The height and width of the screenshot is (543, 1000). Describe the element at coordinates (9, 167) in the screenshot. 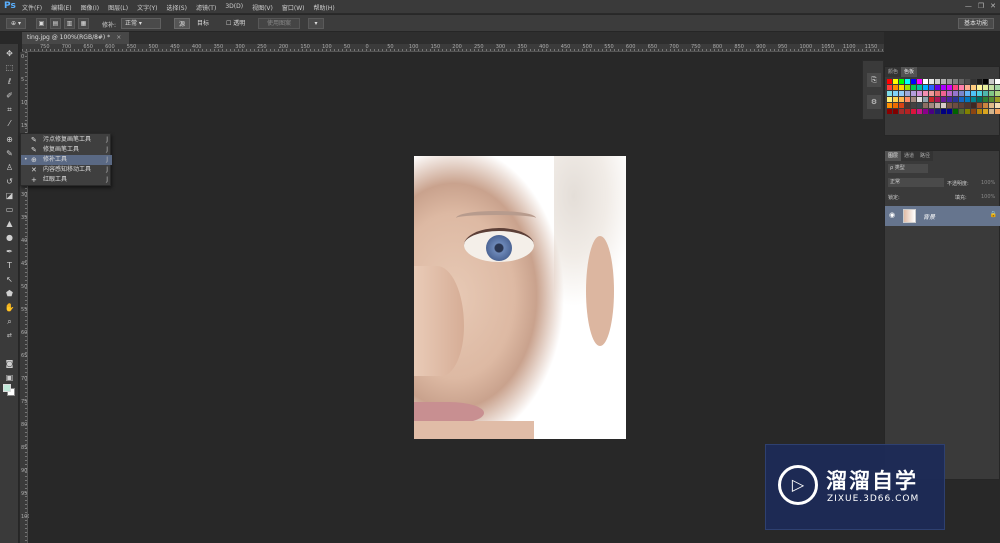

I see `clone-stamp-tool-icon: ♙` at that location.